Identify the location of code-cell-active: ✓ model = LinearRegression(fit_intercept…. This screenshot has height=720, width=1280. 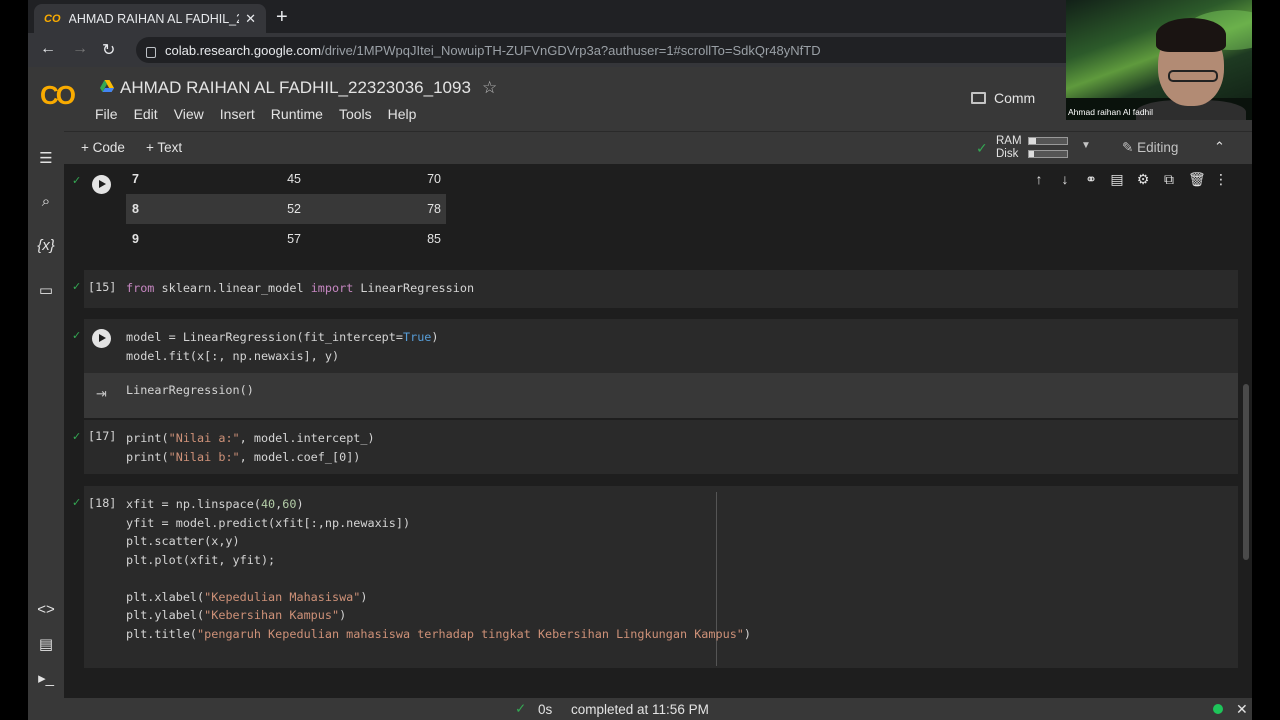
(655, 346).